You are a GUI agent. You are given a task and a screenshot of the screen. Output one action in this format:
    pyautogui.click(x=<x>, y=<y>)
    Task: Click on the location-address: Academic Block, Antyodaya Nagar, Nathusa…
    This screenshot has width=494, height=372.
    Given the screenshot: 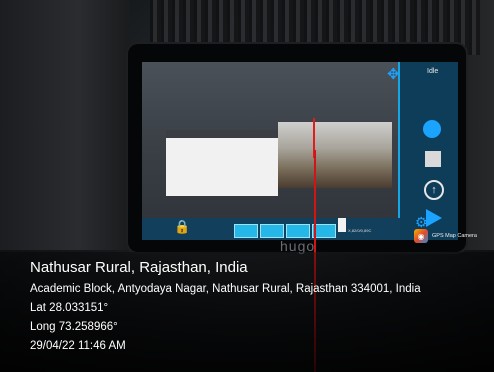 What is the action you would take?
    pyautogui.click(x=225, y=289)
    